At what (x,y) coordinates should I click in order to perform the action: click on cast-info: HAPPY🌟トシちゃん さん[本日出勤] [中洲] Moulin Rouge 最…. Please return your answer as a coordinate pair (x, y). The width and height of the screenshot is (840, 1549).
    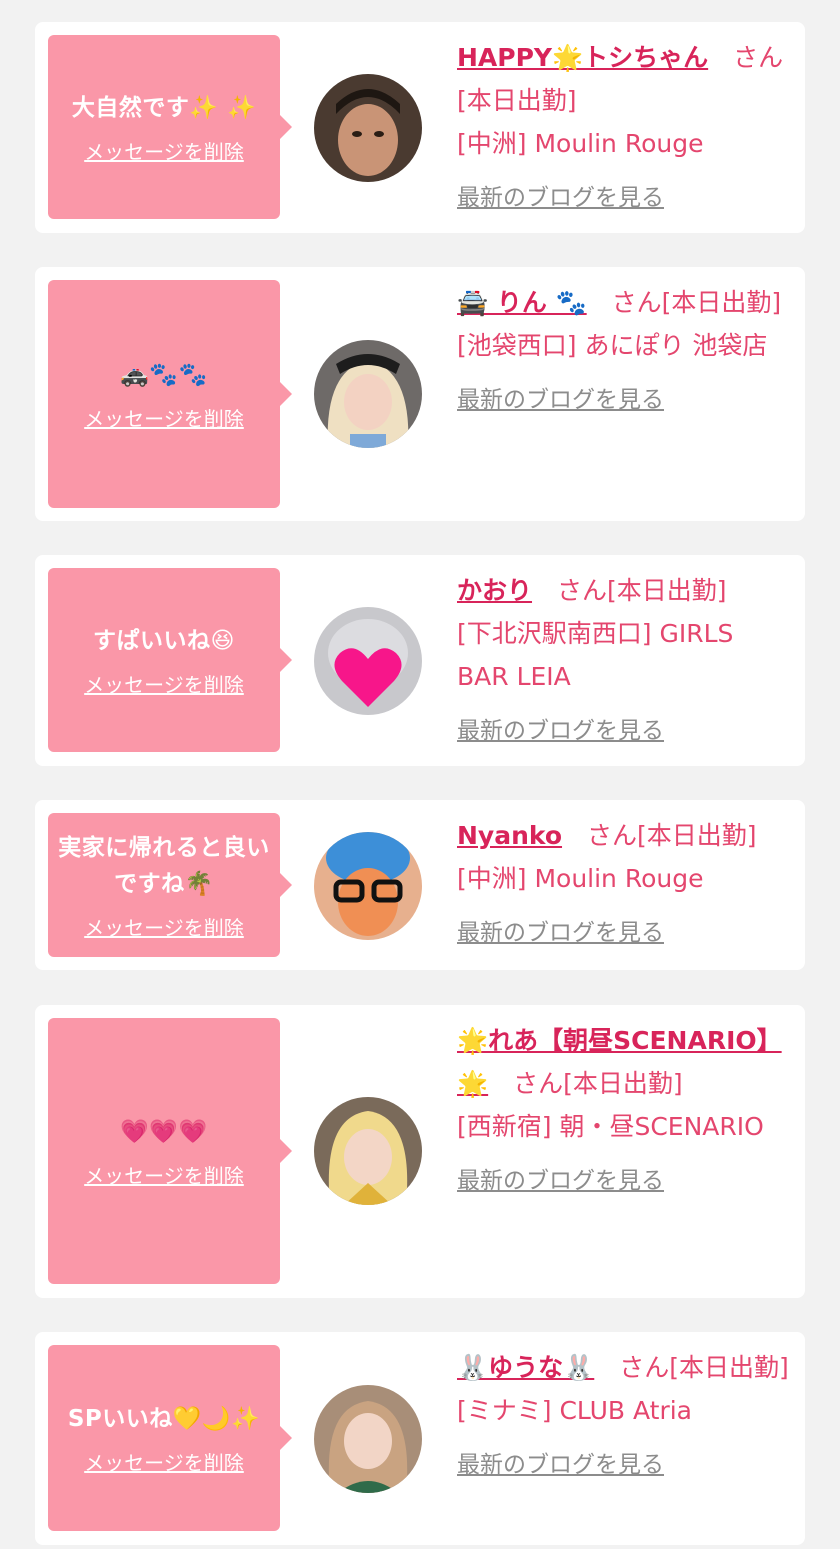
    Looking at the image, I should click on (624, 128).